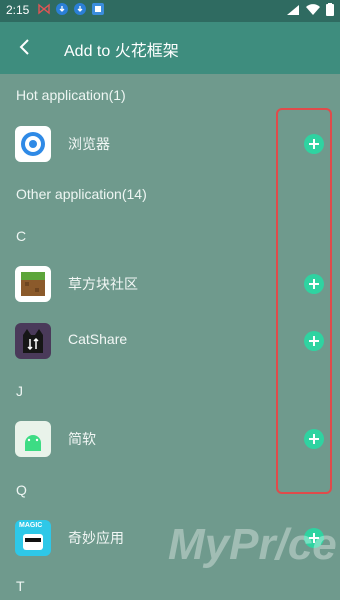 Image resolution: width=340 pixels, height=600 pixels. Describe the element at coordinates (81, 194) in the screenshot. I see `section-header-other: Other application(14)` at that location.